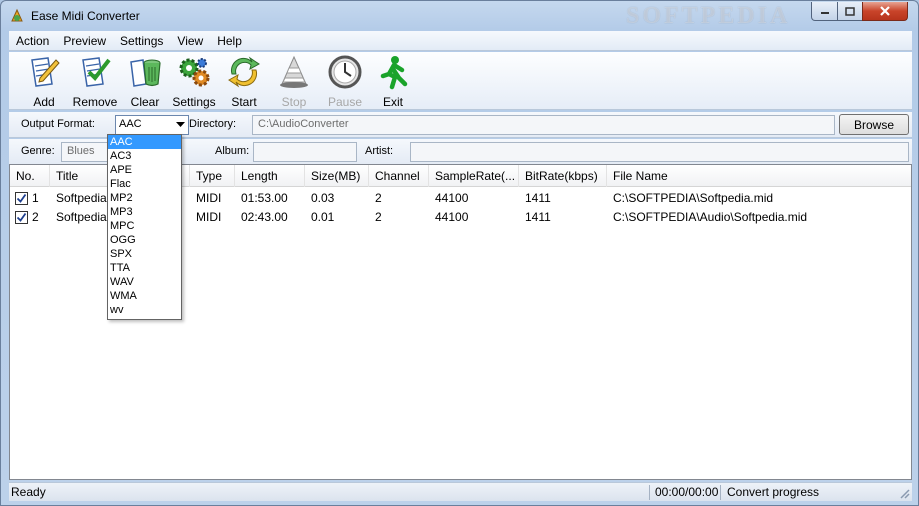 The width and height of the screenshot is (919, 506). I want to click on minimize-icon, so click(824, 13).